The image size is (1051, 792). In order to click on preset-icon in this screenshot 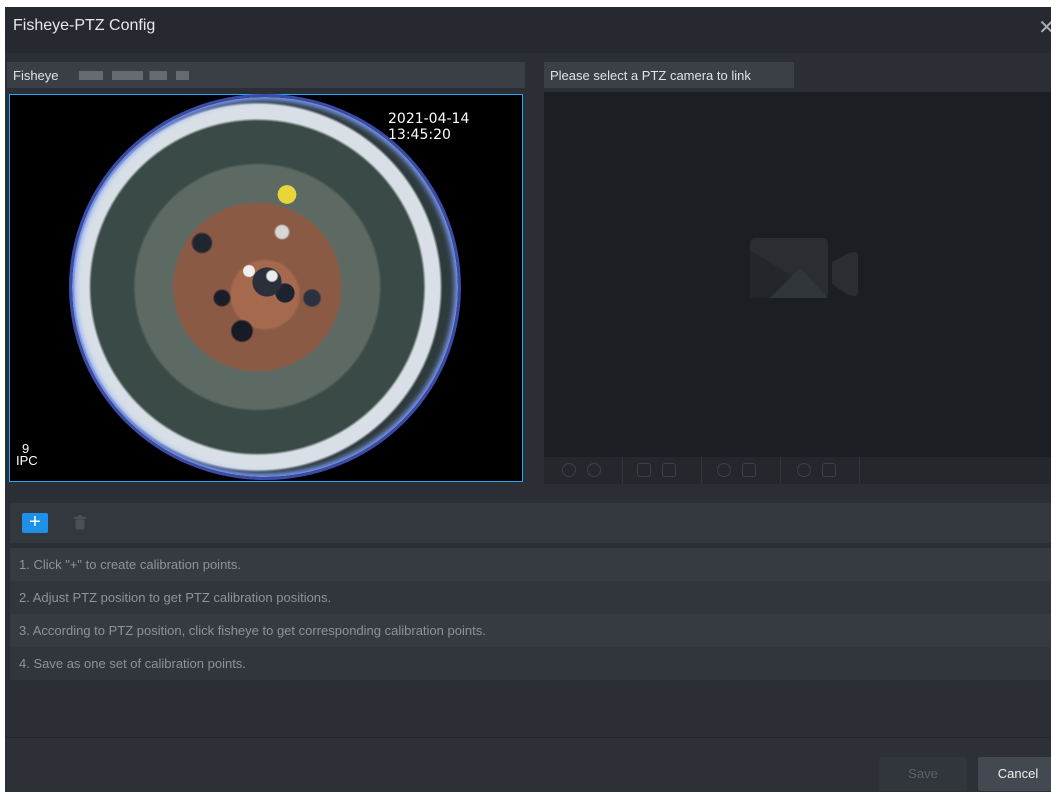, I will do `click(829, 470)`.